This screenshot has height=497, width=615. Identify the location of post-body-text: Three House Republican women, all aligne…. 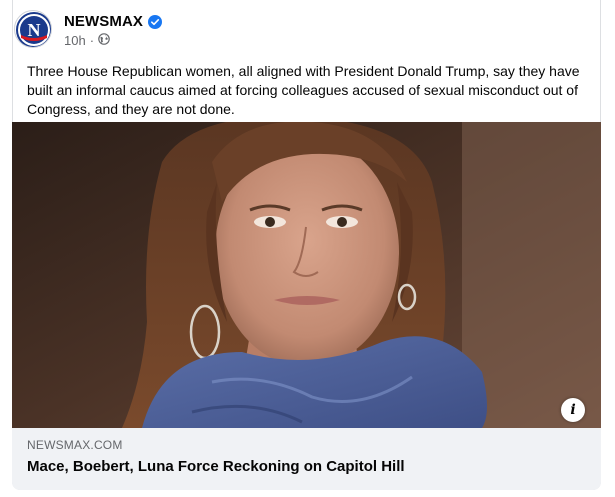
(303, 90).